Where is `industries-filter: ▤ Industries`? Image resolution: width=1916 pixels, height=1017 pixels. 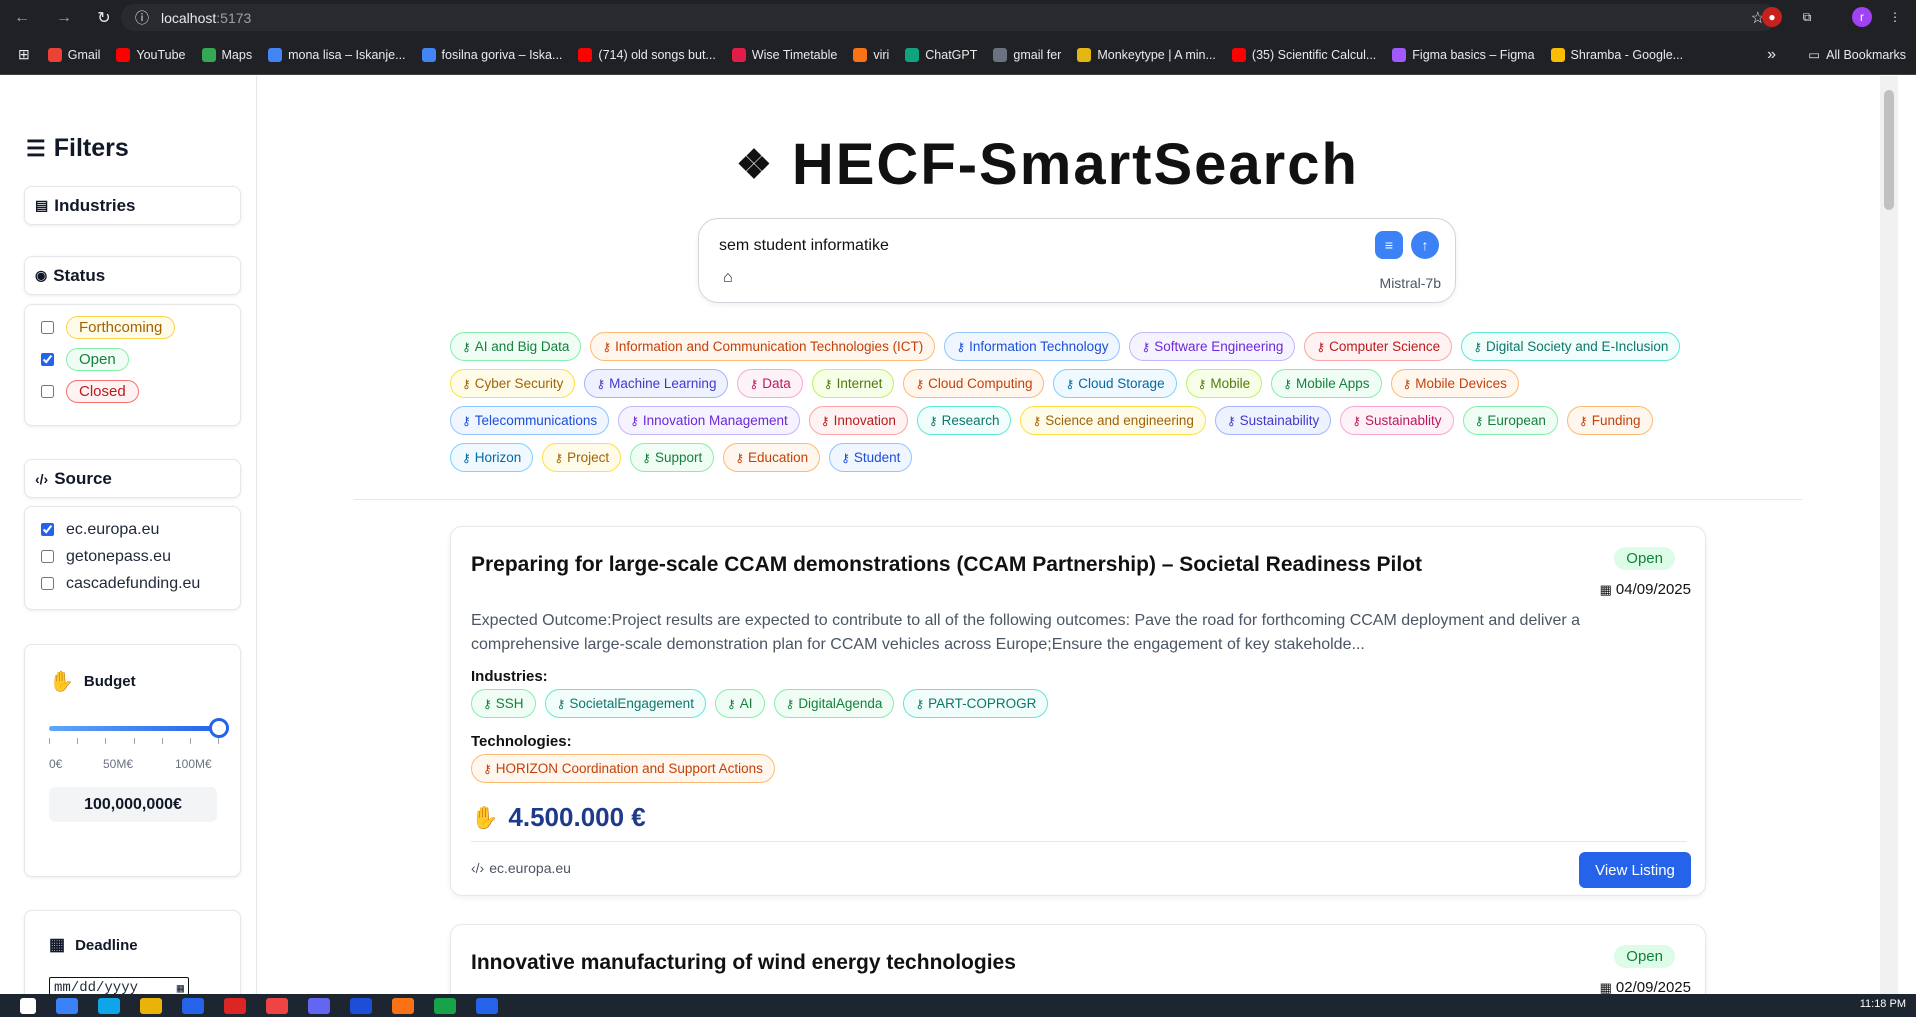
industries-filter: ▤ Industries is located at coordinates (132, 205).